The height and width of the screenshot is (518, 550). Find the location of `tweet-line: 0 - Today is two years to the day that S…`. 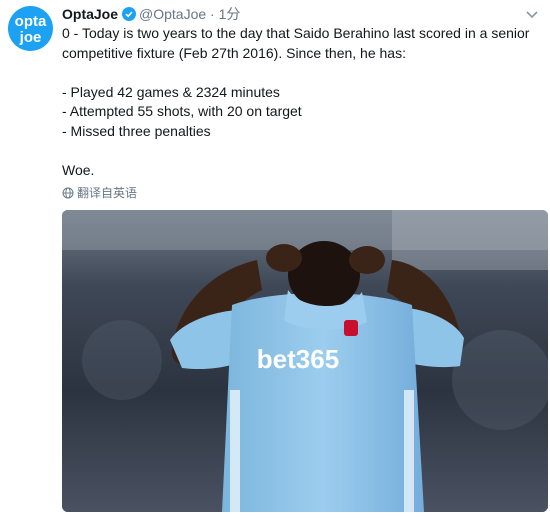

tweet-line: 0 - Today is two years to the day that S… is located at coordinates (296, 43).